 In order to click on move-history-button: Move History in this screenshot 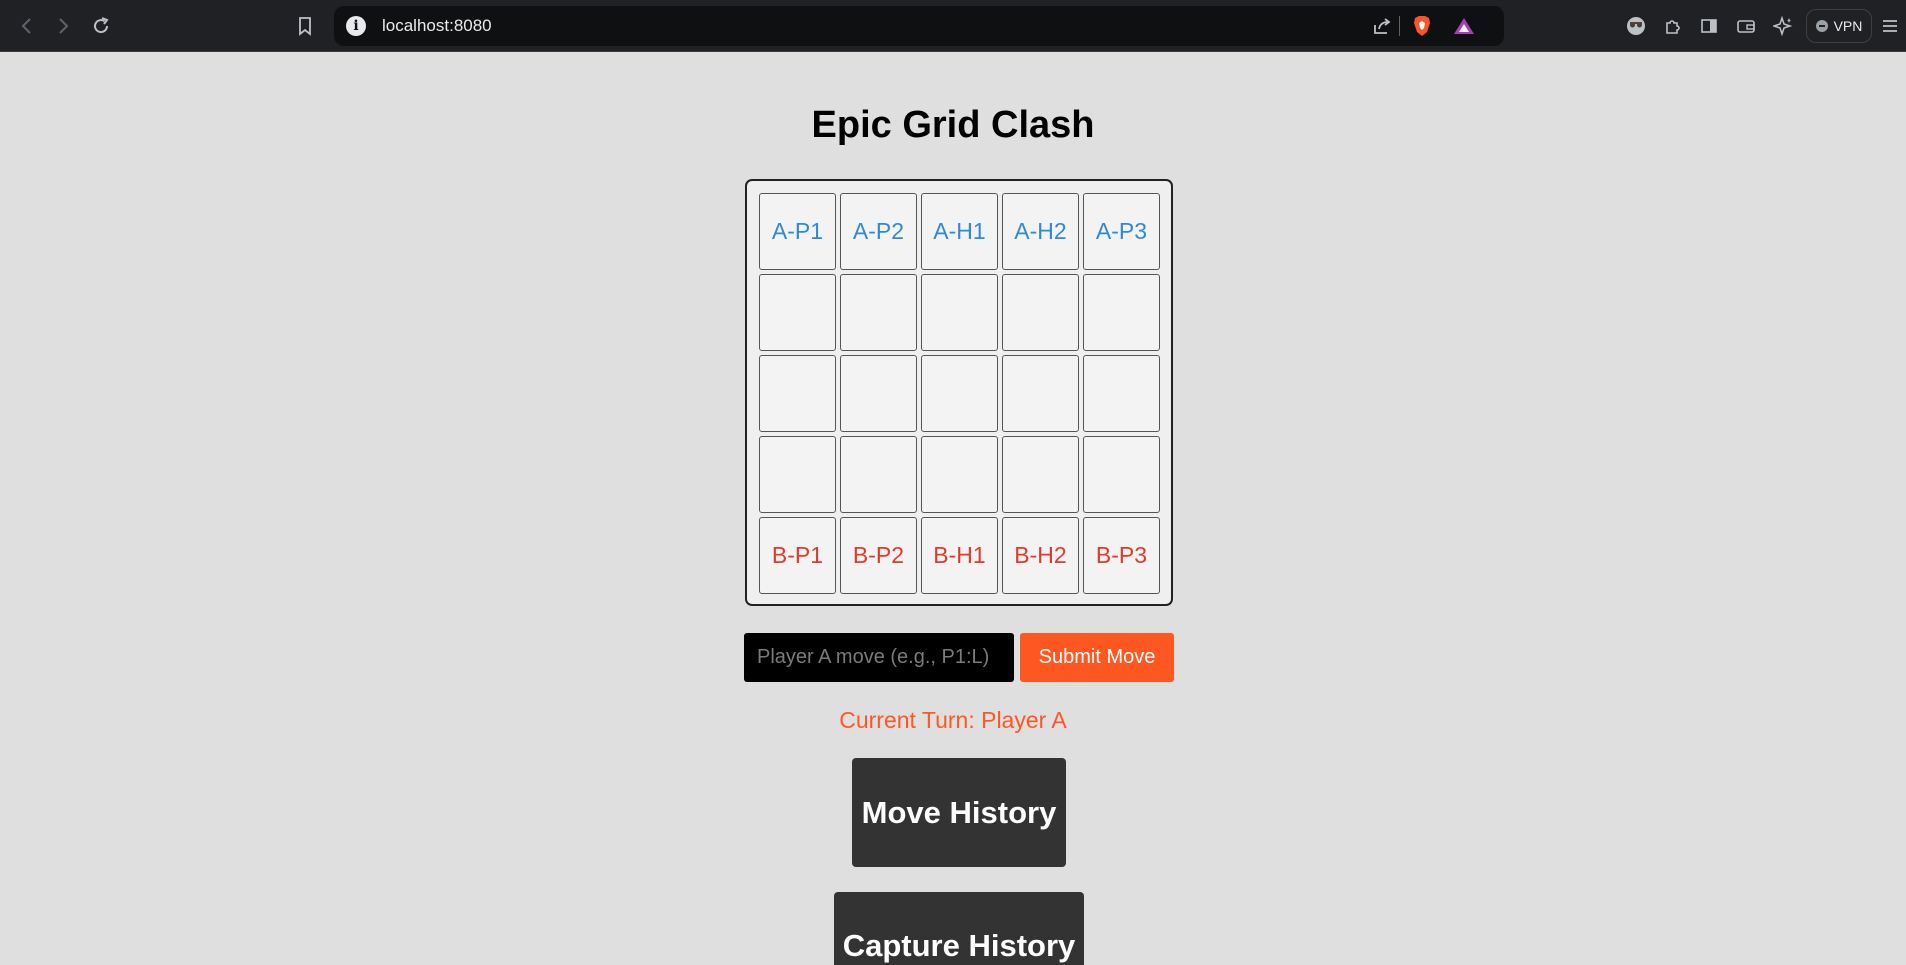, I will do `click(959, 812)`.